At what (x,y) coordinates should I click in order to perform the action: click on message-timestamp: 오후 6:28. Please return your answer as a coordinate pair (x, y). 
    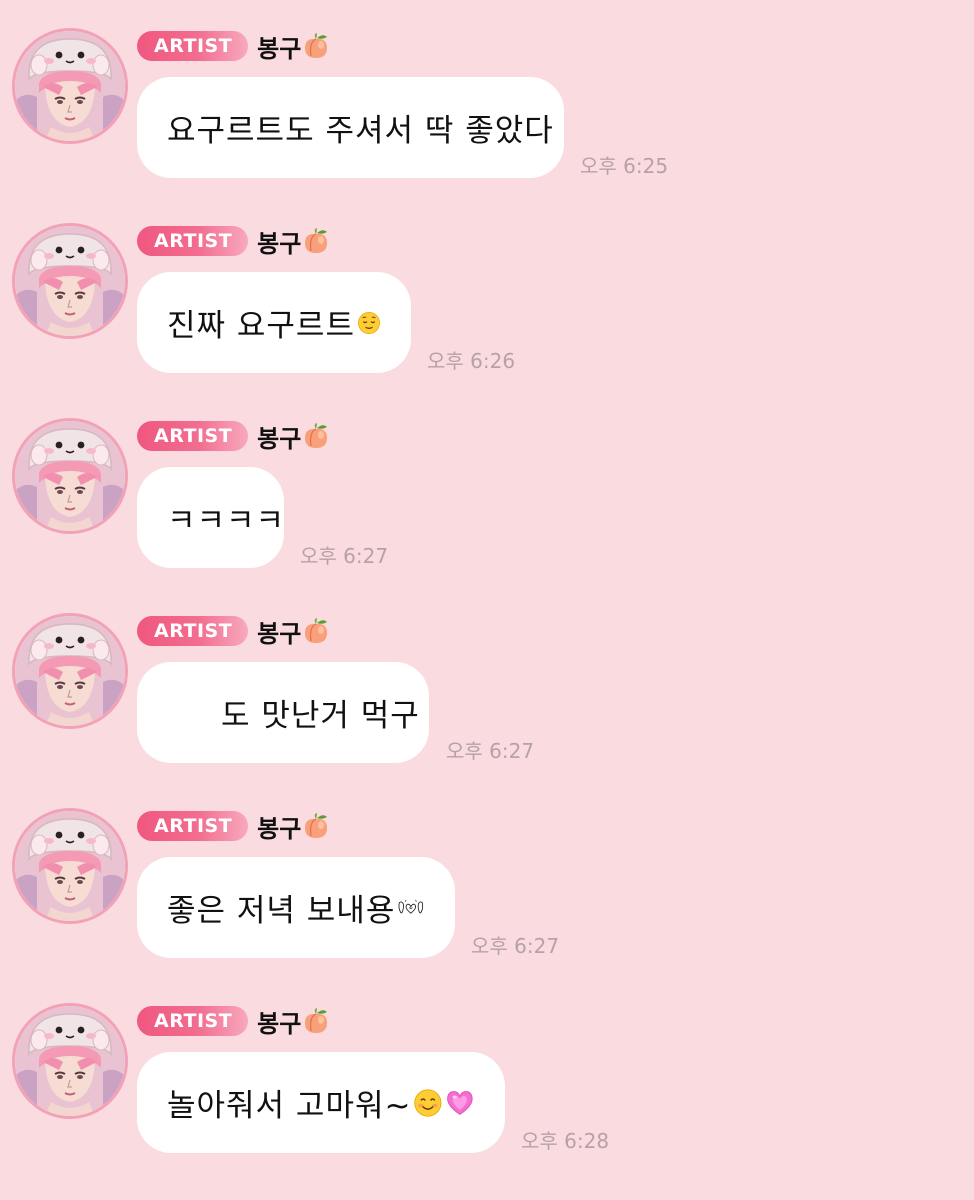
    Looking at the image, I should click on (565, 1141).